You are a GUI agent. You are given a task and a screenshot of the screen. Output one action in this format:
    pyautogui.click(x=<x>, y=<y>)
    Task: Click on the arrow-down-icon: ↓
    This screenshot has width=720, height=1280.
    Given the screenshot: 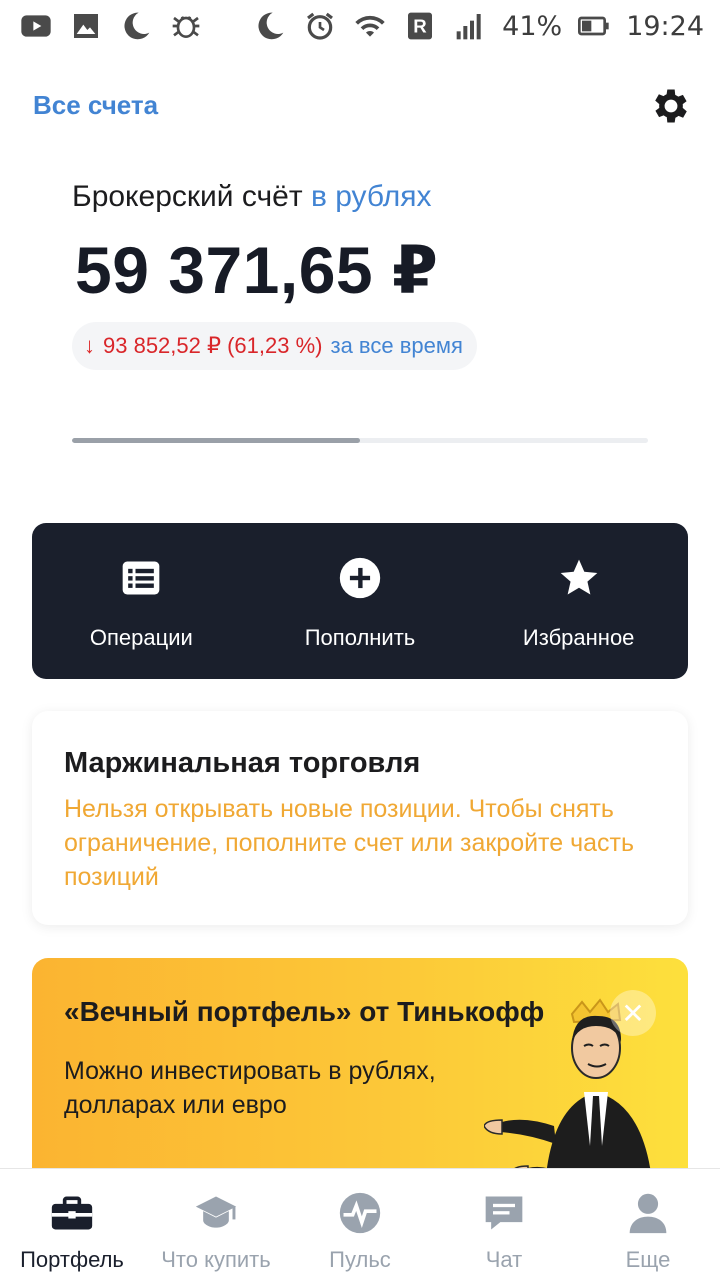 What is the action you would take?
    pyautogui.click(x=89, y=345)
    